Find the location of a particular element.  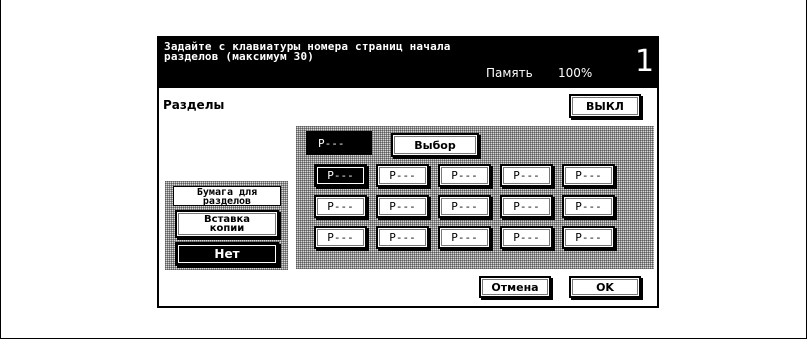

cancel-button: Отмена is located at coordinates (515, 287).